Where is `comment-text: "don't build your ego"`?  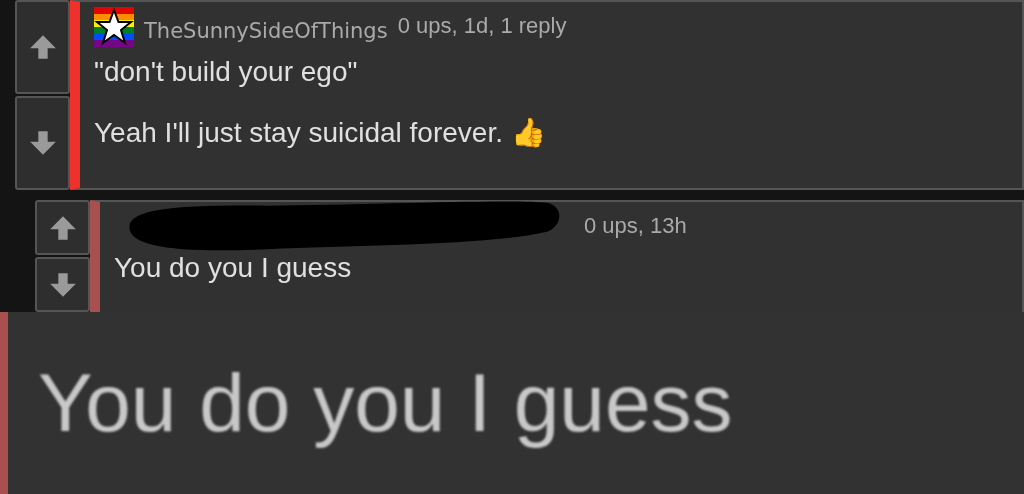 comment-text: "don't build your ego" is located at coordinates (226, 72).